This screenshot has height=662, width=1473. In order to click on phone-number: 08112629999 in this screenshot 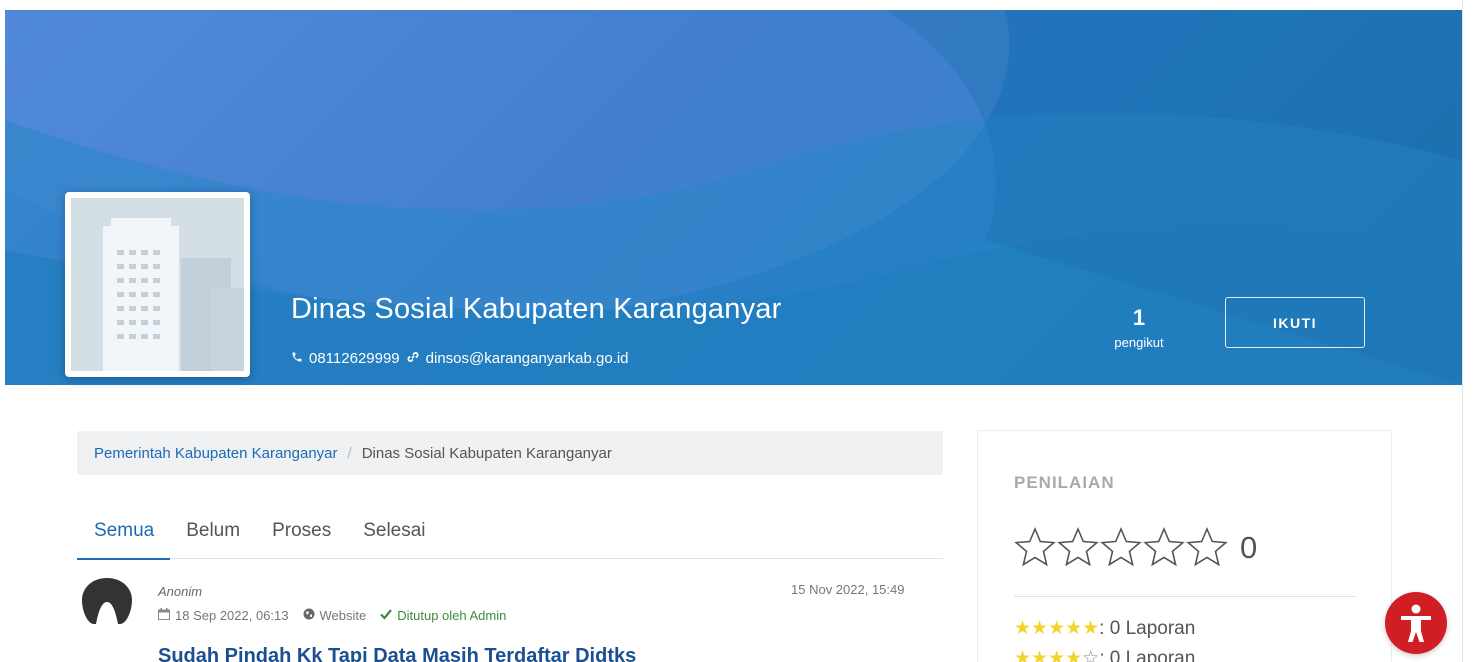, I will do `click(354, 358)`.